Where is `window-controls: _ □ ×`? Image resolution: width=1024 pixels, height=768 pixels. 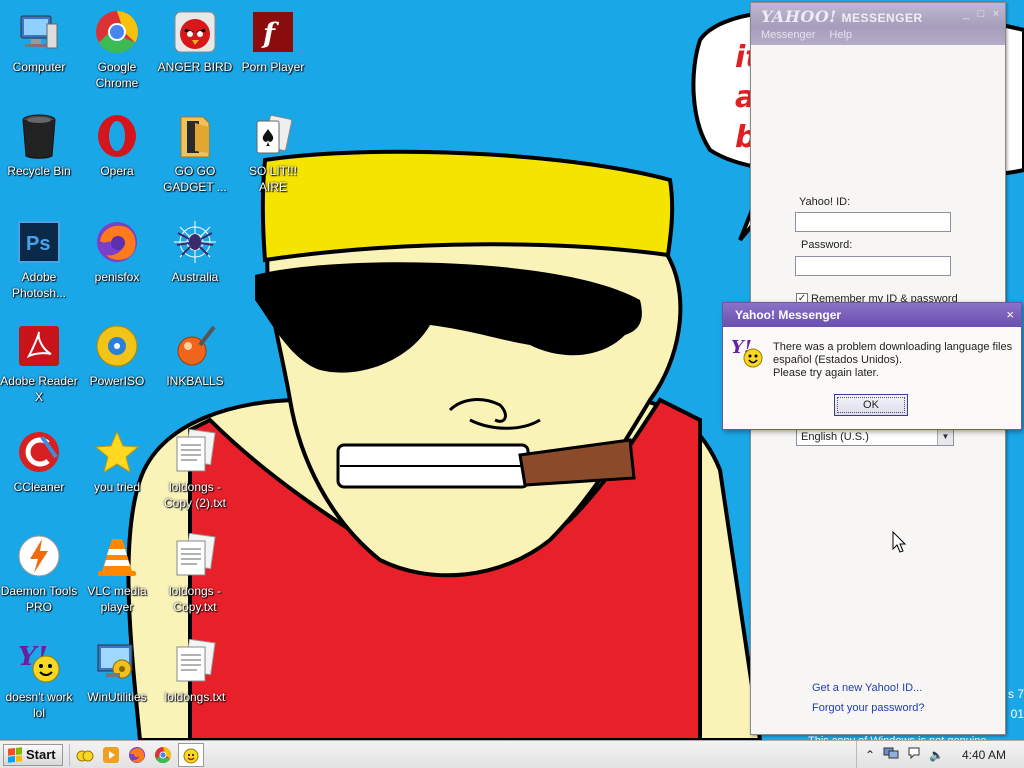 window-controls: _ □ × is located at coordinates (981, 14).